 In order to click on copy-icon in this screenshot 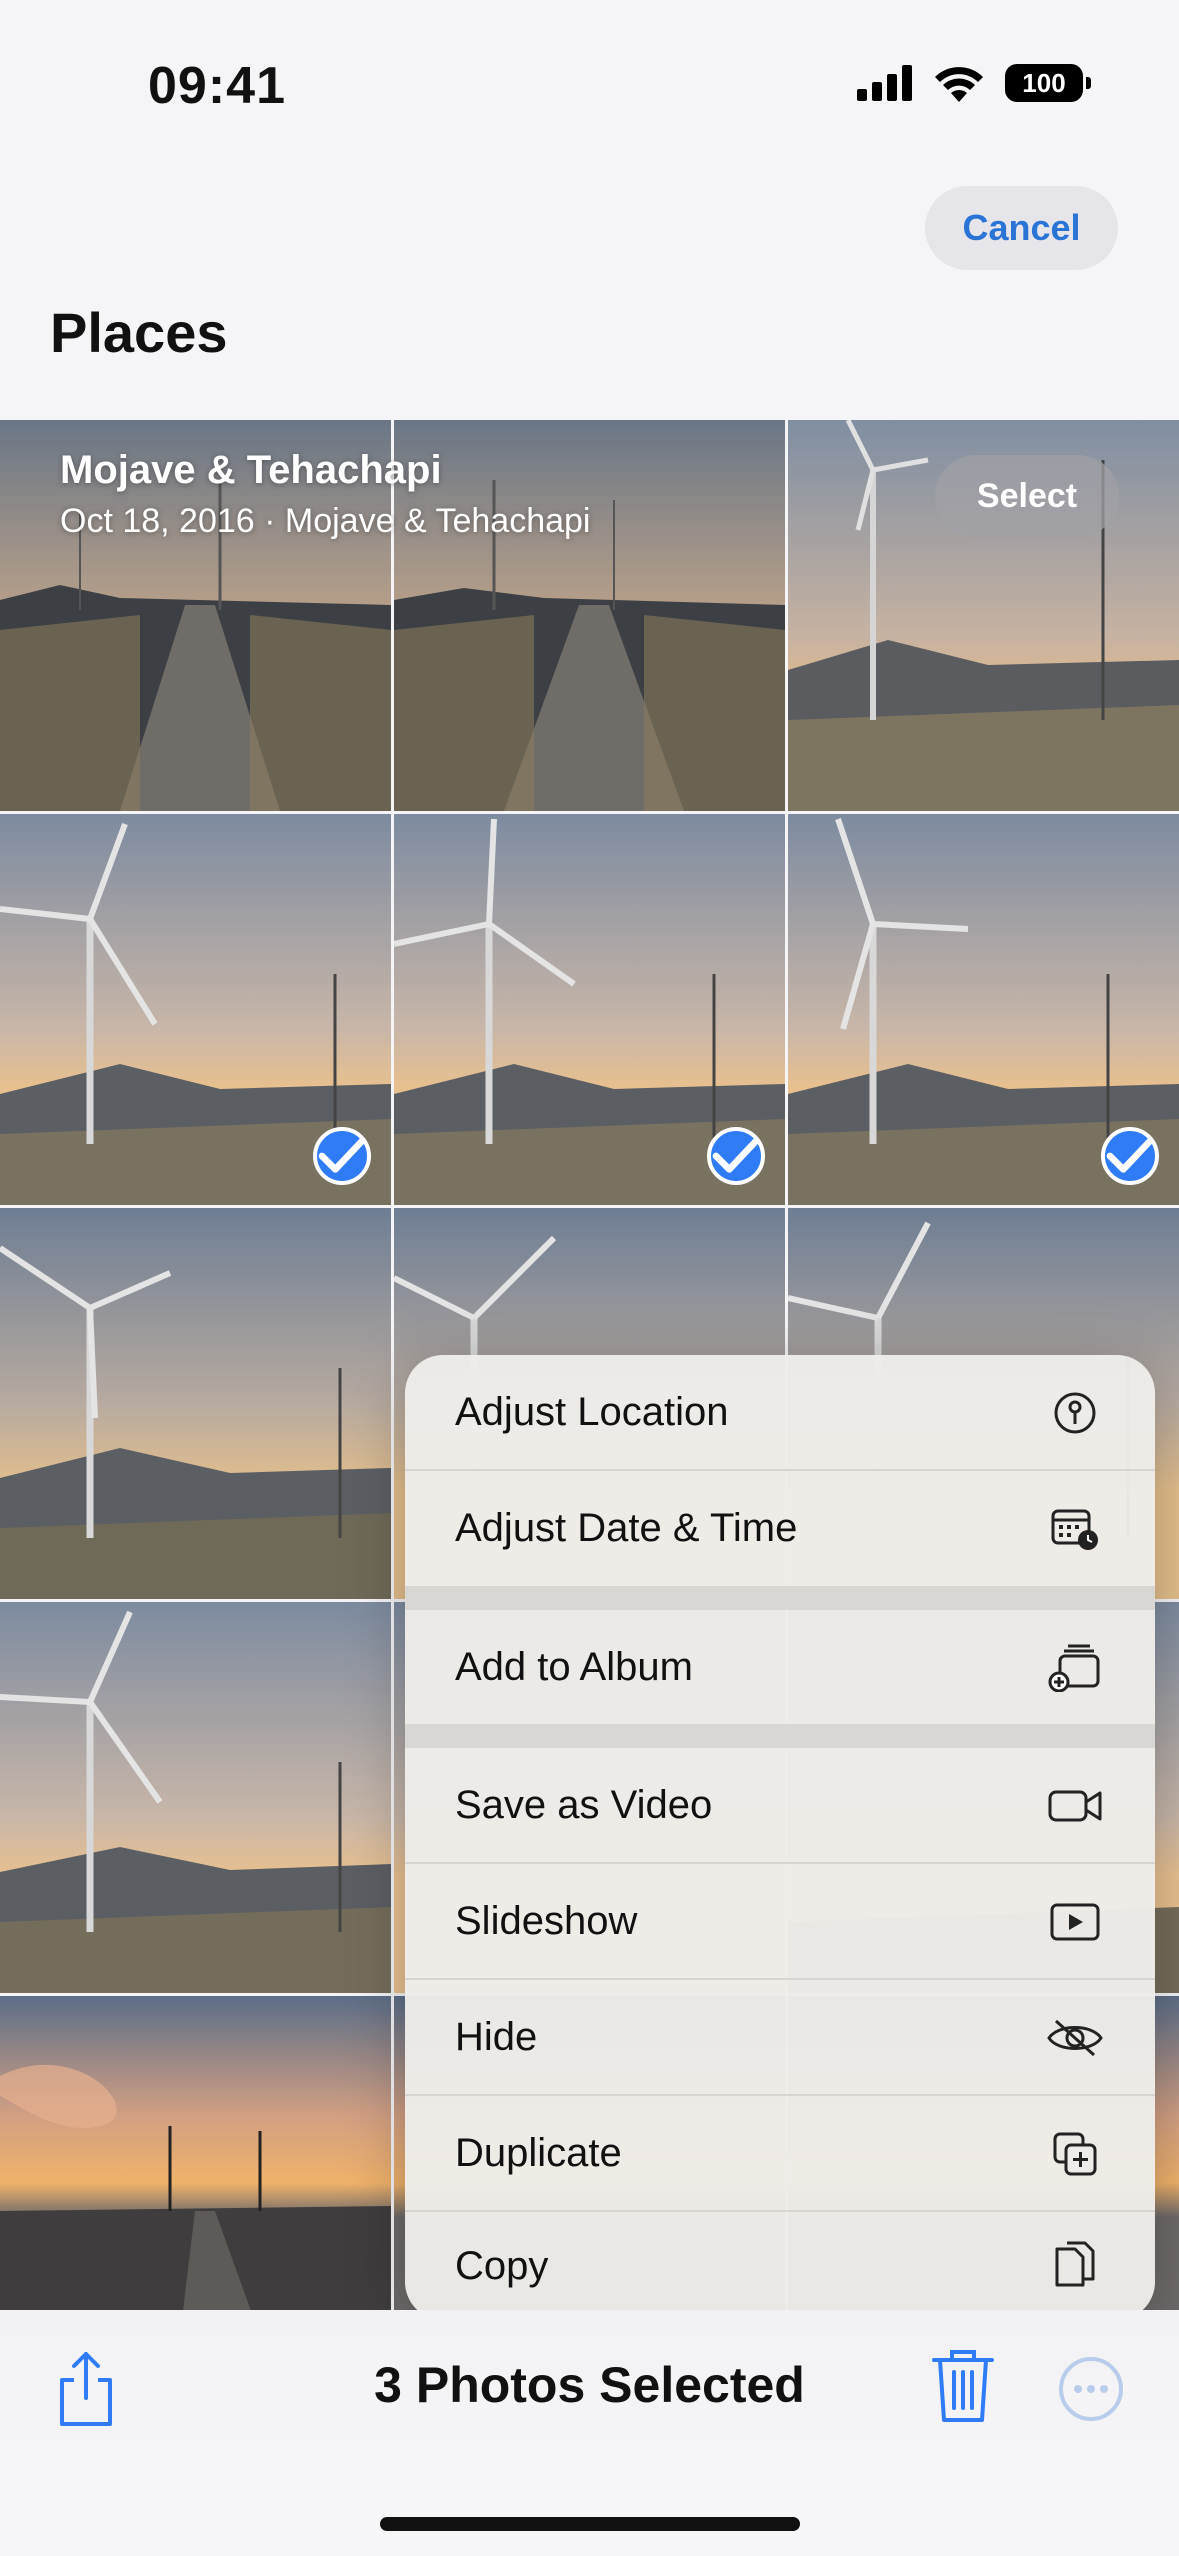, I will do `click(1075, 2266)`.